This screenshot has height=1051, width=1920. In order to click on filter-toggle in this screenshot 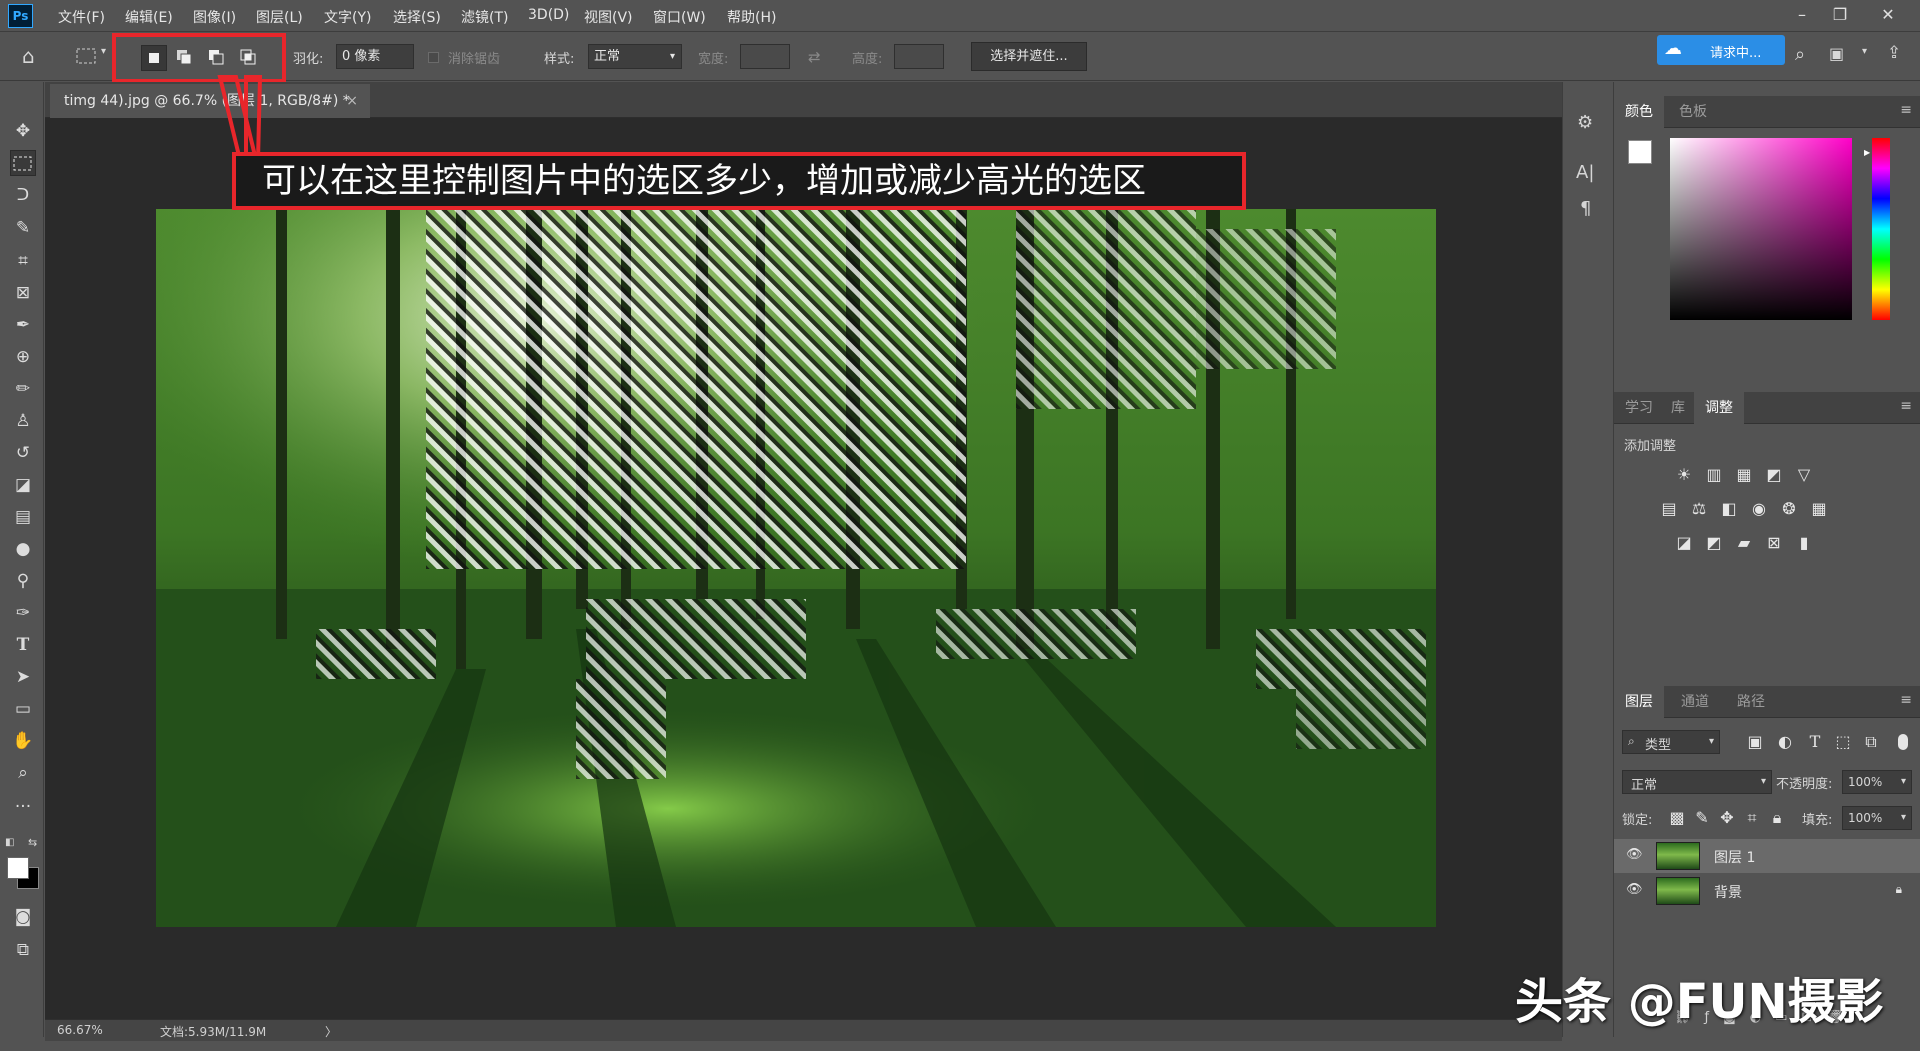, I will do `click(1903, 742)`.